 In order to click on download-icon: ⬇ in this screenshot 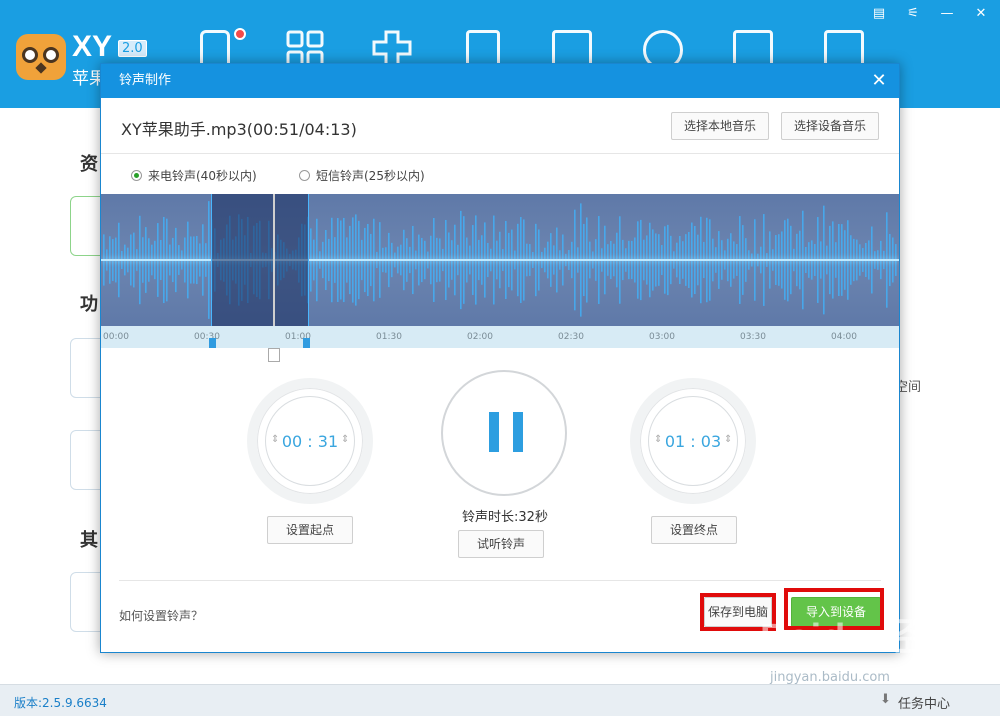, I will do `click(885, 699)`.